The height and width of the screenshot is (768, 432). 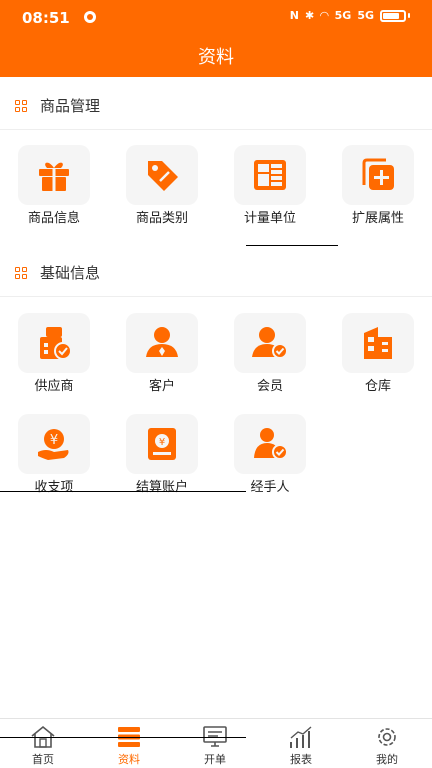 What do you see at coordinates (294, 15) in the screenshot?
I see `nfc-icon: N` at bounding box center [294, 15].